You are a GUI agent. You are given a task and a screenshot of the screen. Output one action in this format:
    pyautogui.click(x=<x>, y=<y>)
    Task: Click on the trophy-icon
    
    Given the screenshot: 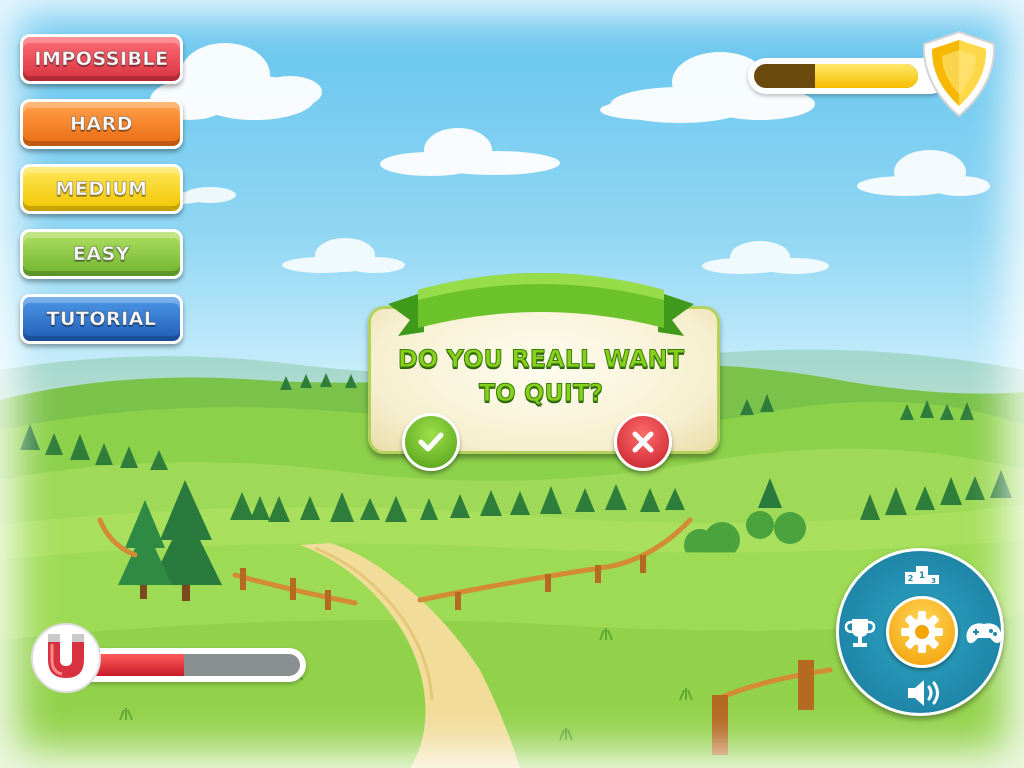 What is the action you would take?
    pyautogui.click(x=860, y=633)
    